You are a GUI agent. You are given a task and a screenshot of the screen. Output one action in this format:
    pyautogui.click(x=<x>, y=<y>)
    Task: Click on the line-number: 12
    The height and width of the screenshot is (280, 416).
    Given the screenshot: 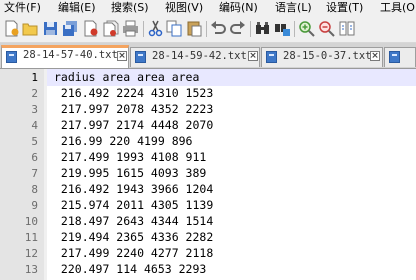 What is the action you would take?
    pyautogui.click(x=31, y=253)
    